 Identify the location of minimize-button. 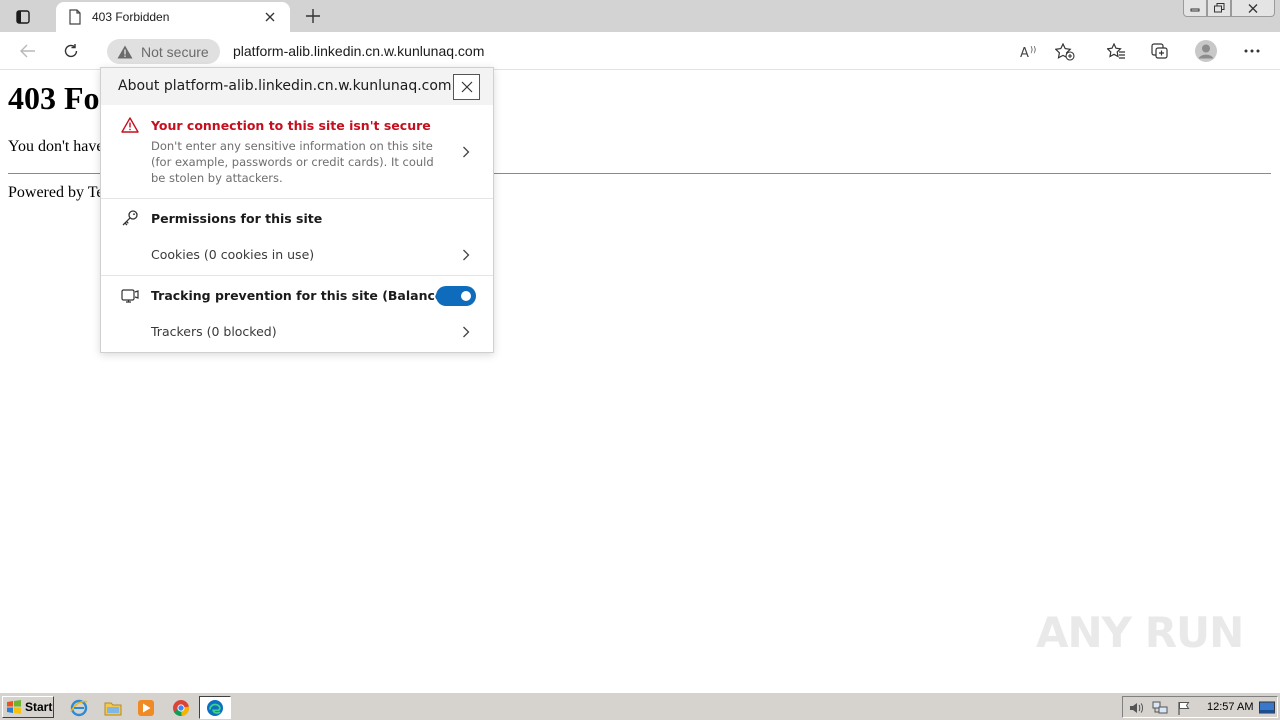
(1195, 8).